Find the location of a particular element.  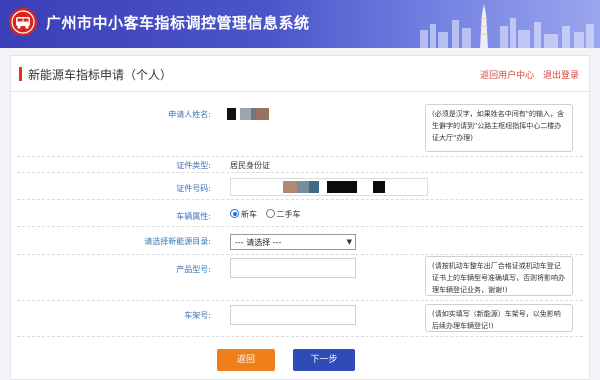

vehicle-attr-radio-group: 新车 二手车 is located at coordinates (268, 214).